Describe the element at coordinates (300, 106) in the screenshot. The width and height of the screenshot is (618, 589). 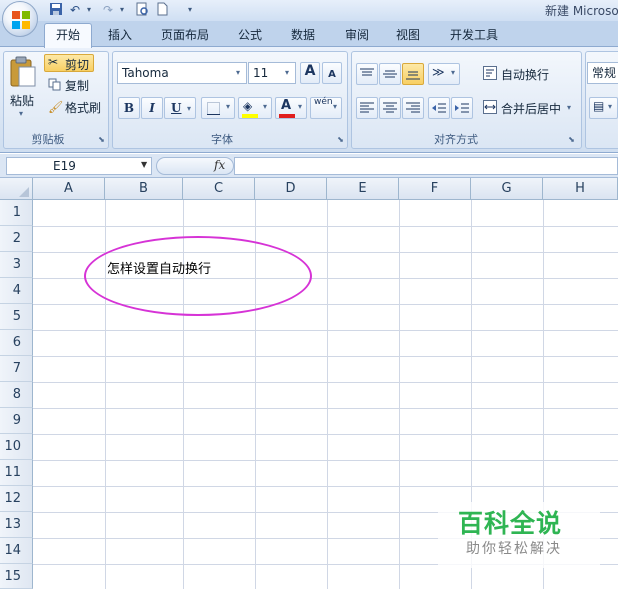
I see `font-color-dropdown-icon: ▾` at that location.